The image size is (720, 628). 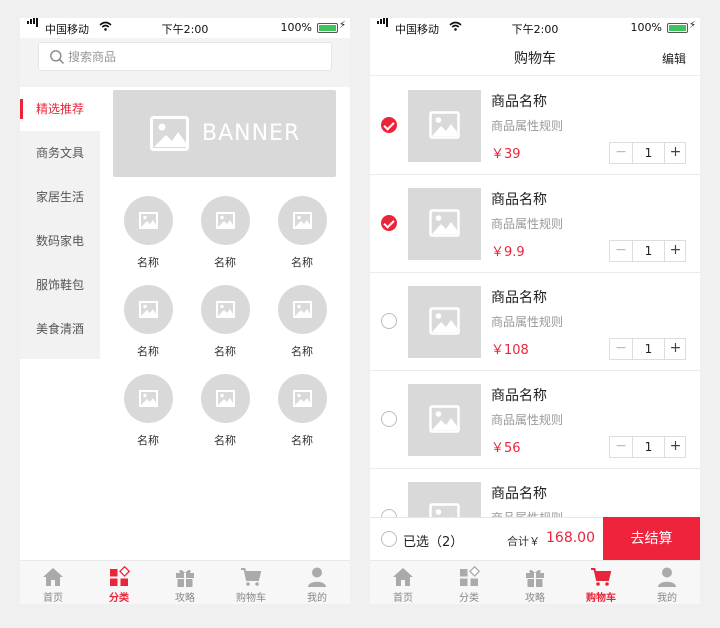 What do you see at coordinates (224, 133) in the screenshot?
I see `banner: BANNER` at bounding box center [224, 133].